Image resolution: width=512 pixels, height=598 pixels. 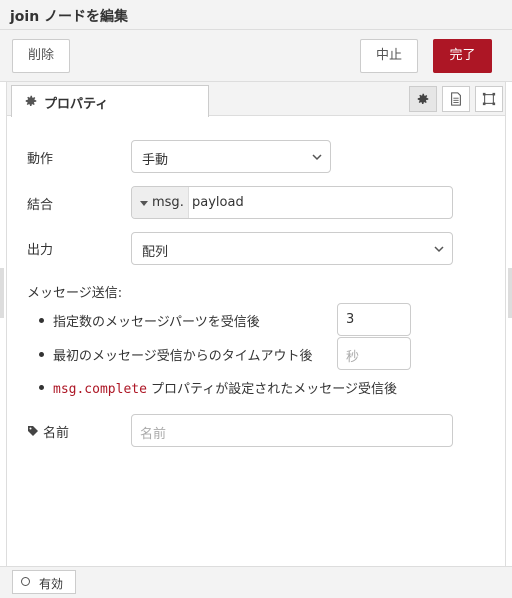 I want to click on output-select: 配列, so click(x=292, y=248).